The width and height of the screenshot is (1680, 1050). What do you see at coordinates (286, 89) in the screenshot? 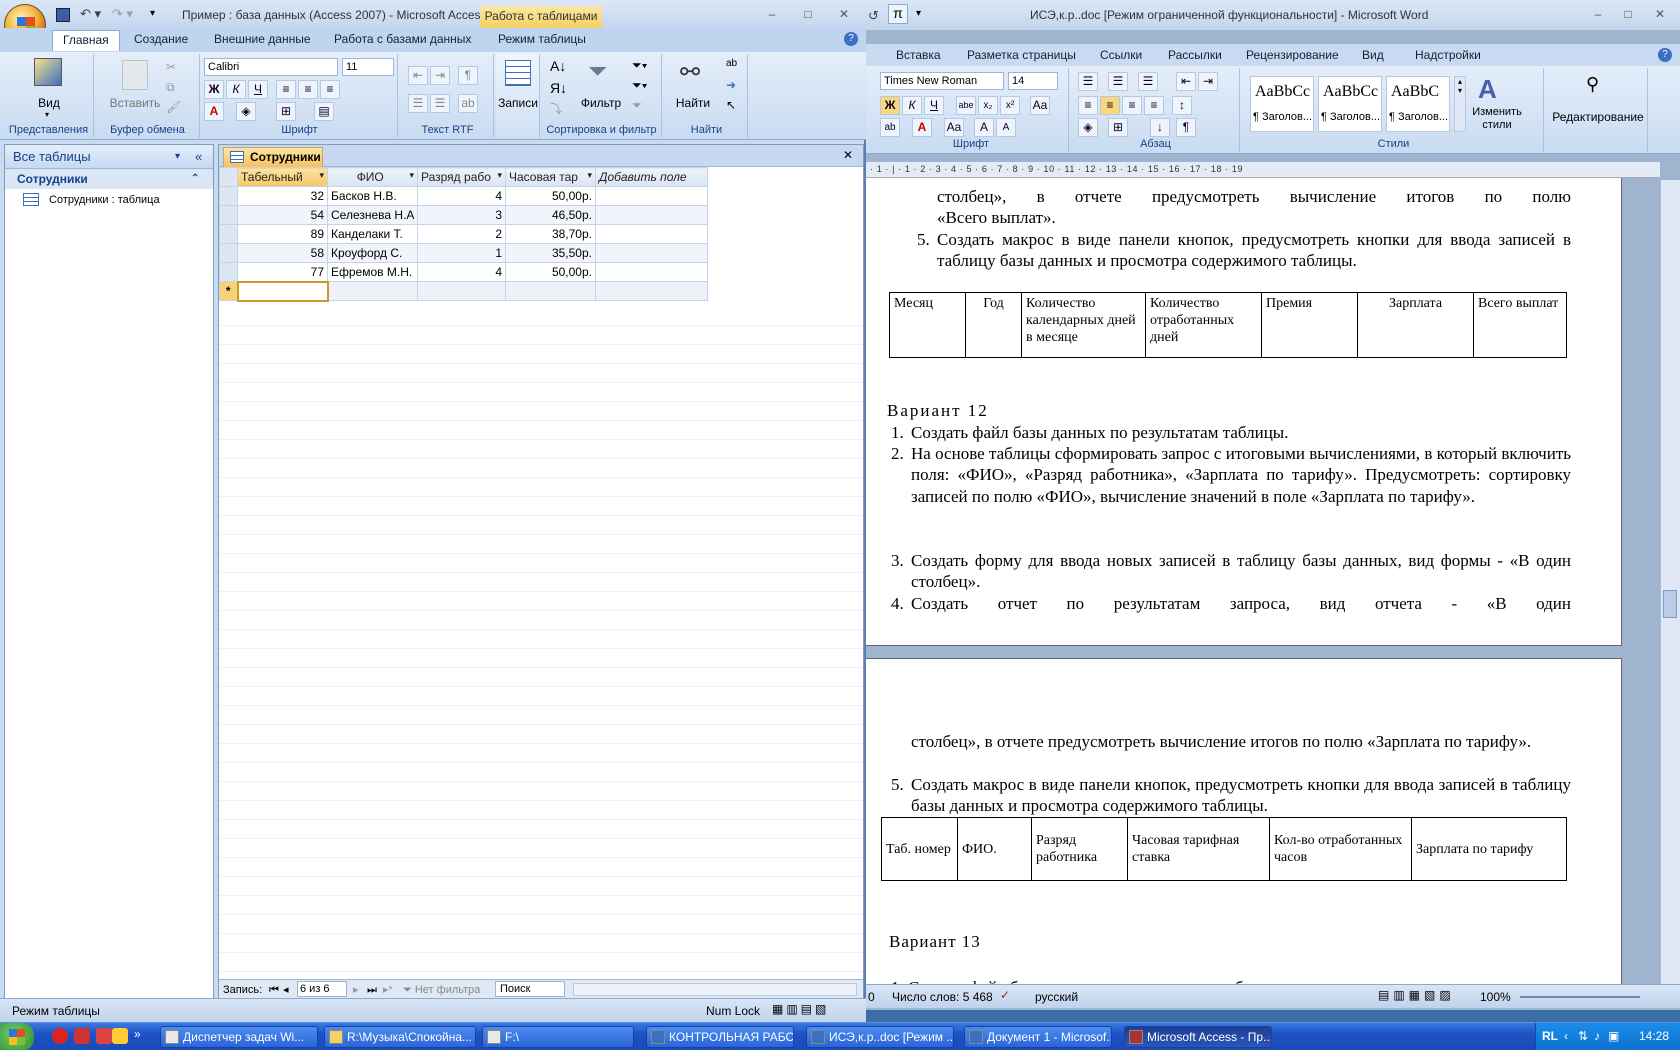
I see `access-align-left-icon: ≡` at bounding box center [286, 89].